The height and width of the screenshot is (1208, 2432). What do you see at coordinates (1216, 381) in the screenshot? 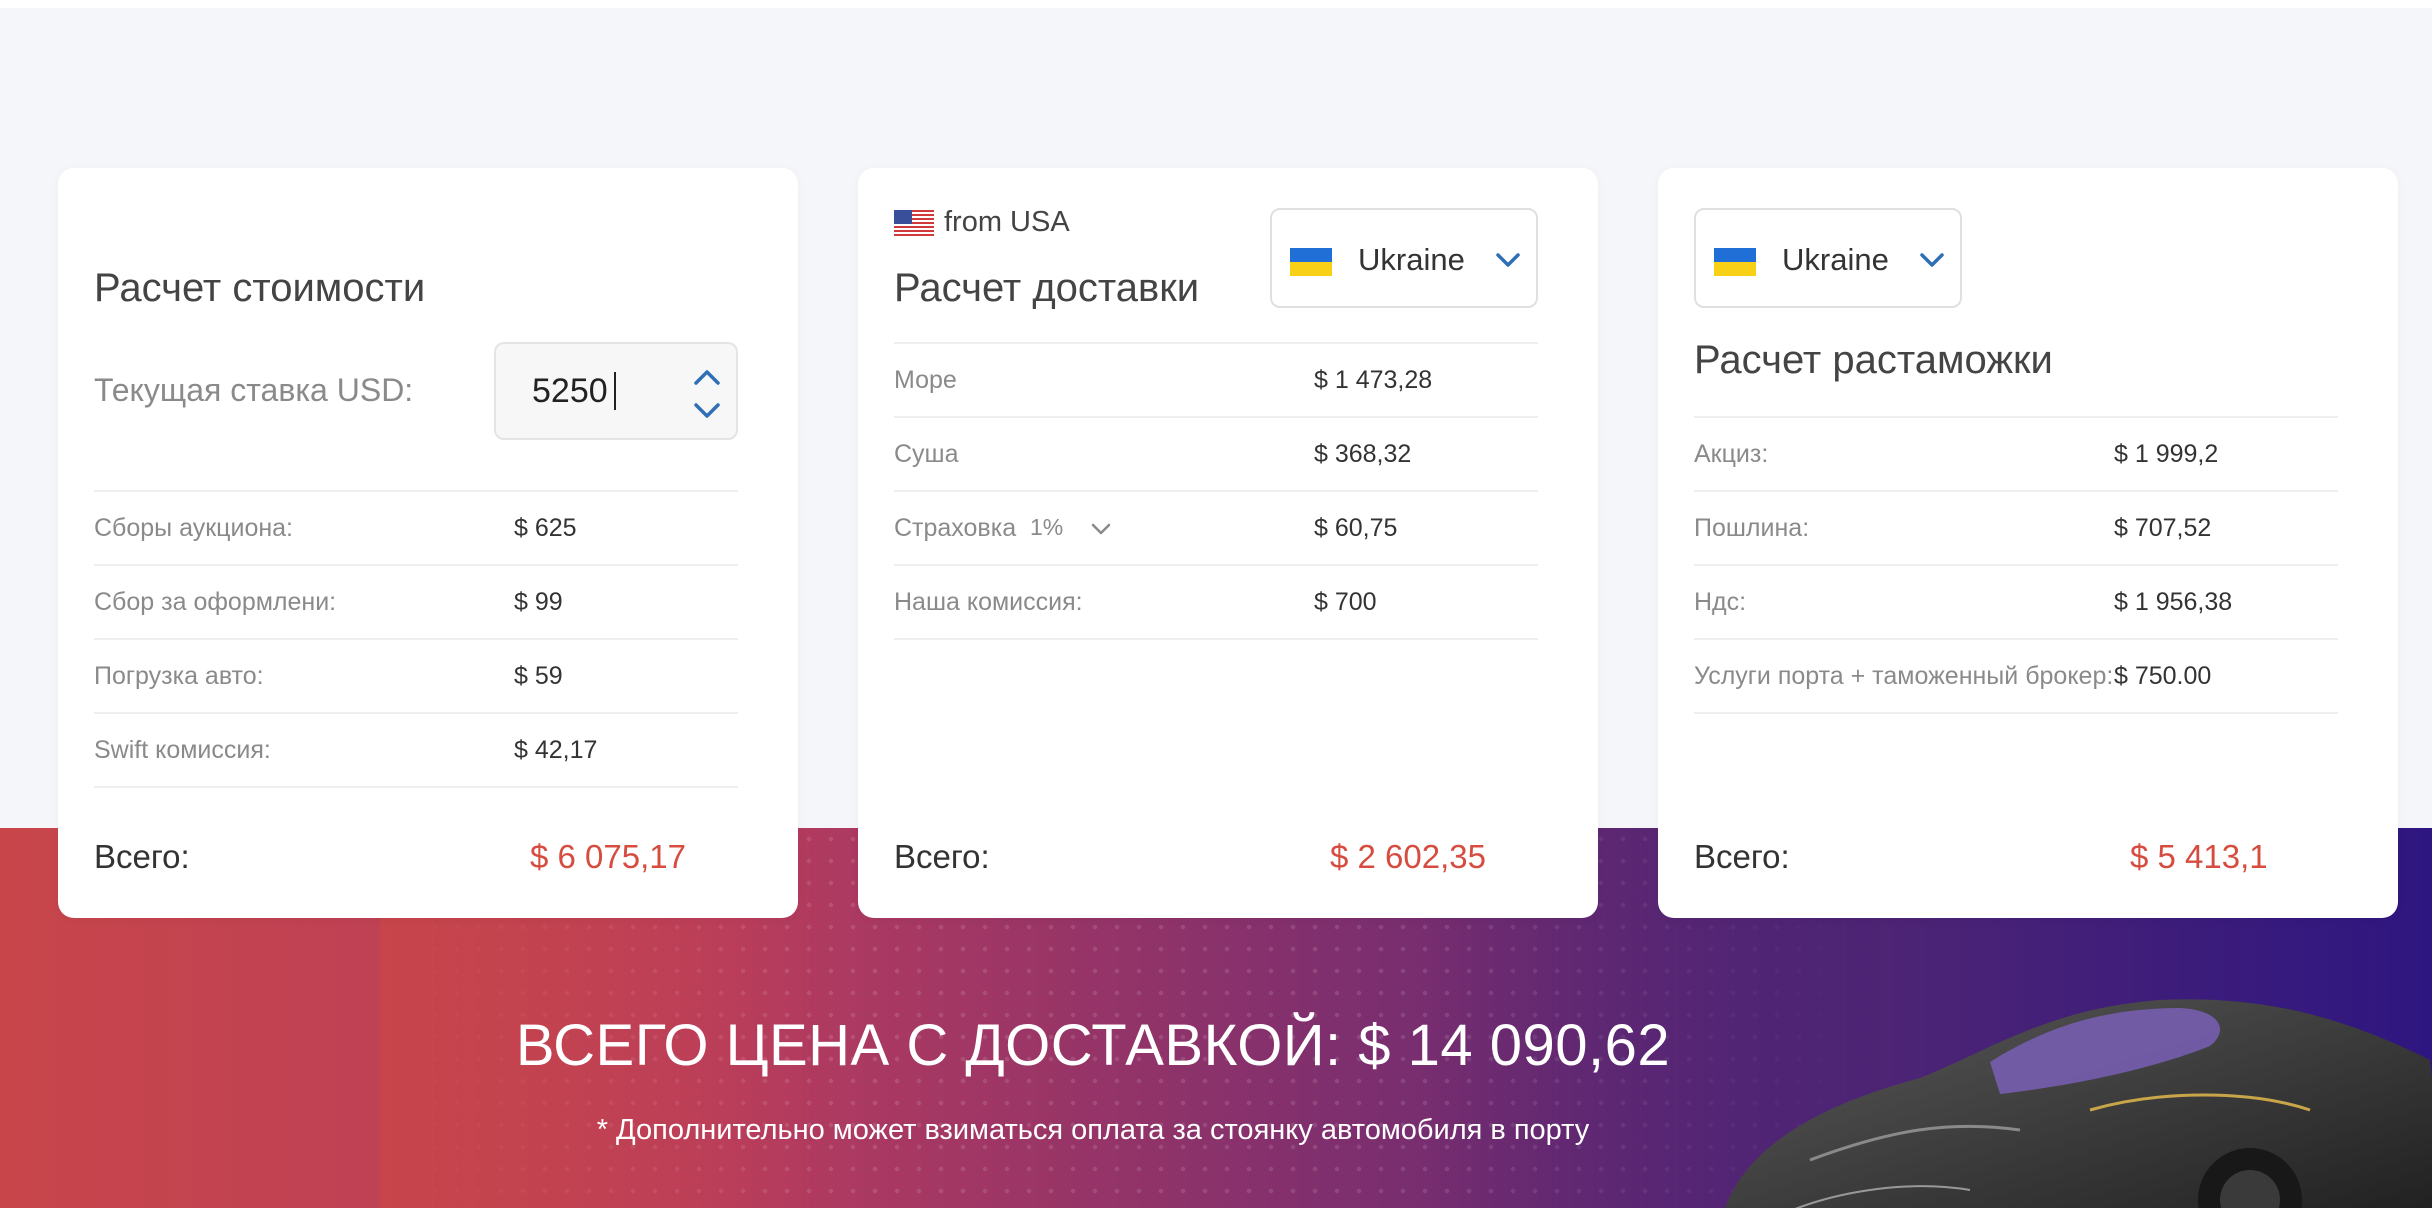
I see `table-row: Море $ 1 473,28` at bounding box center [1216, 381].